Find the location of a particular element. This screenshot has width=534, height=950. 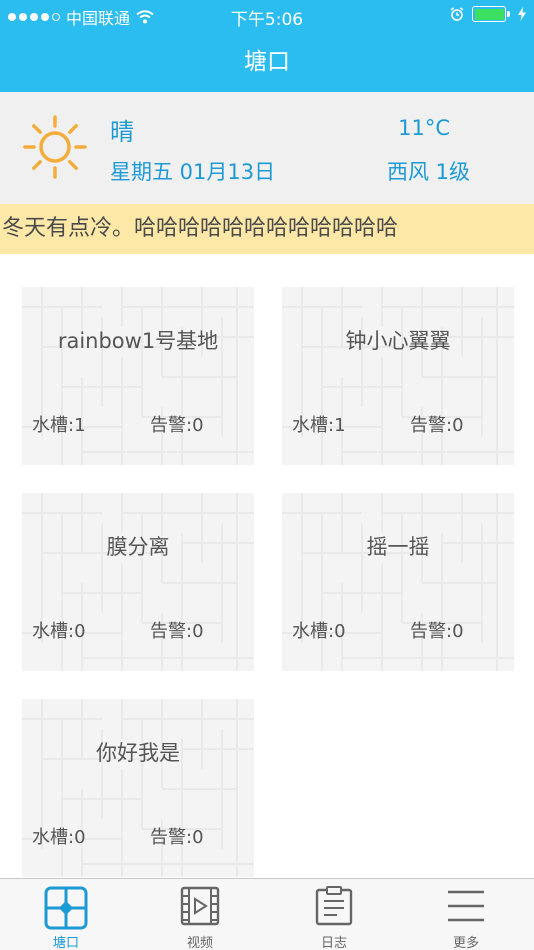

tab-video: 视频 is located at coordinates (200, 914).